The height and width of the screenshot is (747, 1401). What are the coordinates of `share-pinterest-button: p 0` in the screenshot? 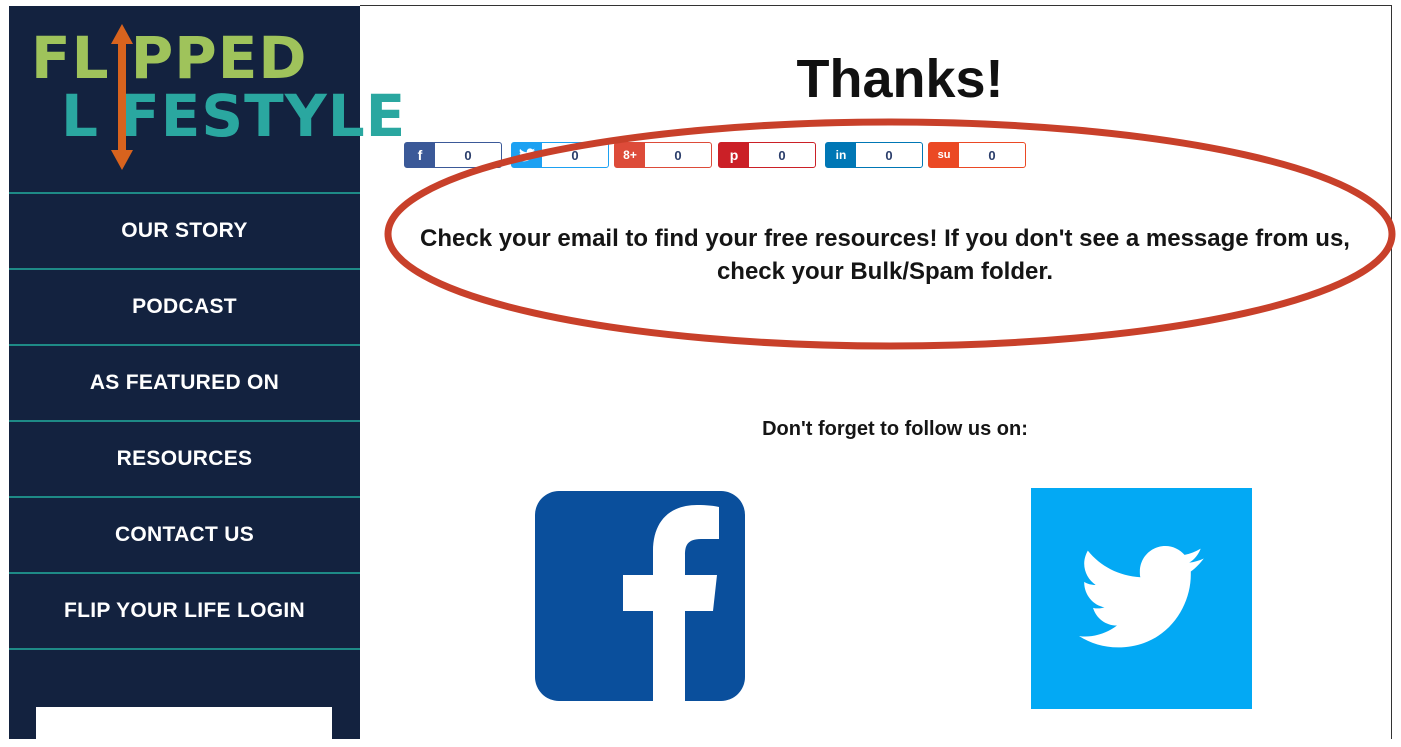 It's located at (767, 155).